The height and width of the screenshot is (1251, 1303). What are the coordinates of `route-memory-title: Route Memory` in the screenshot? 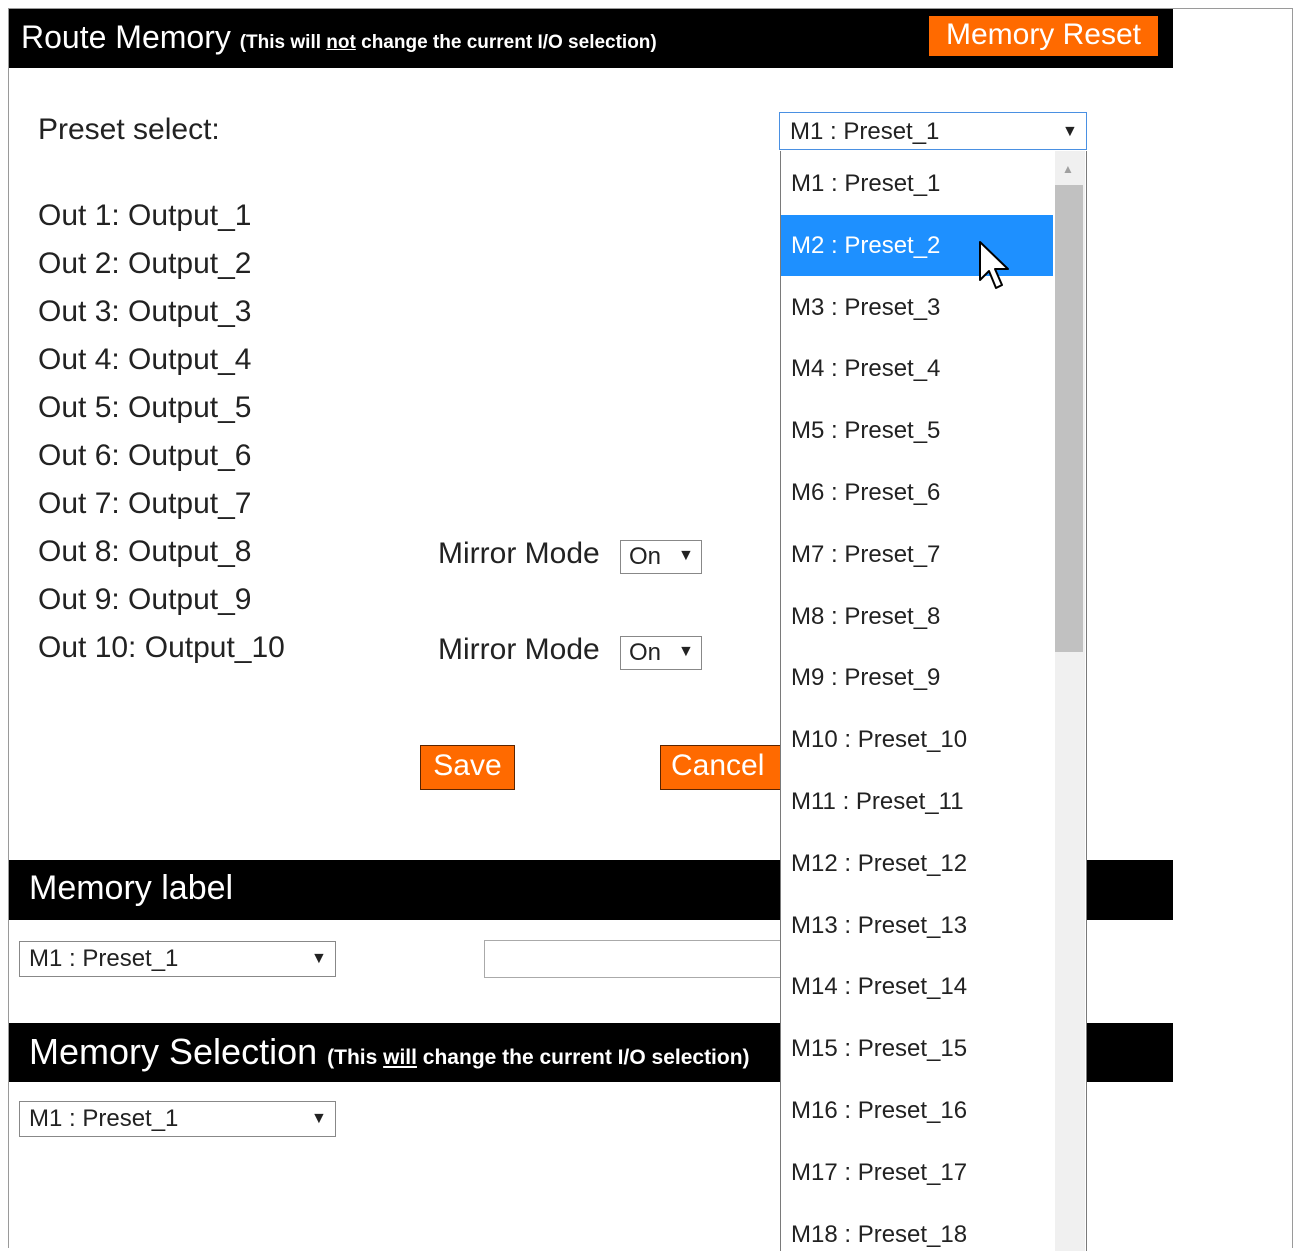 It's located at (126, 37).